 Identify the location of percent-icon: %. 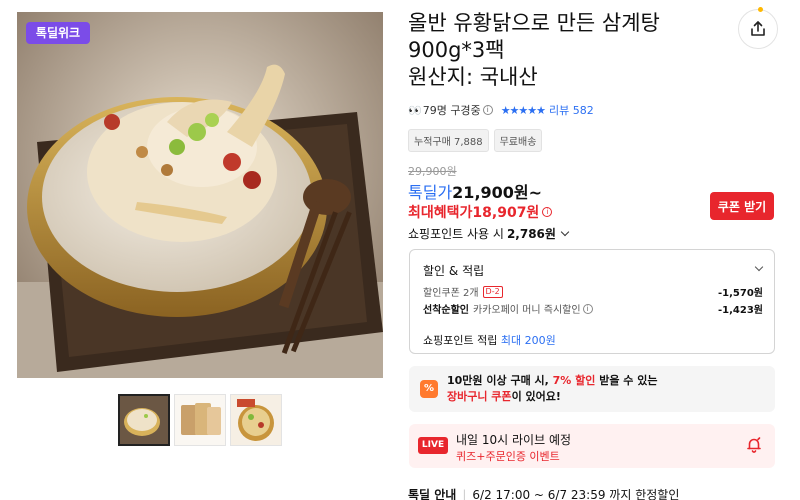
(429, 389).